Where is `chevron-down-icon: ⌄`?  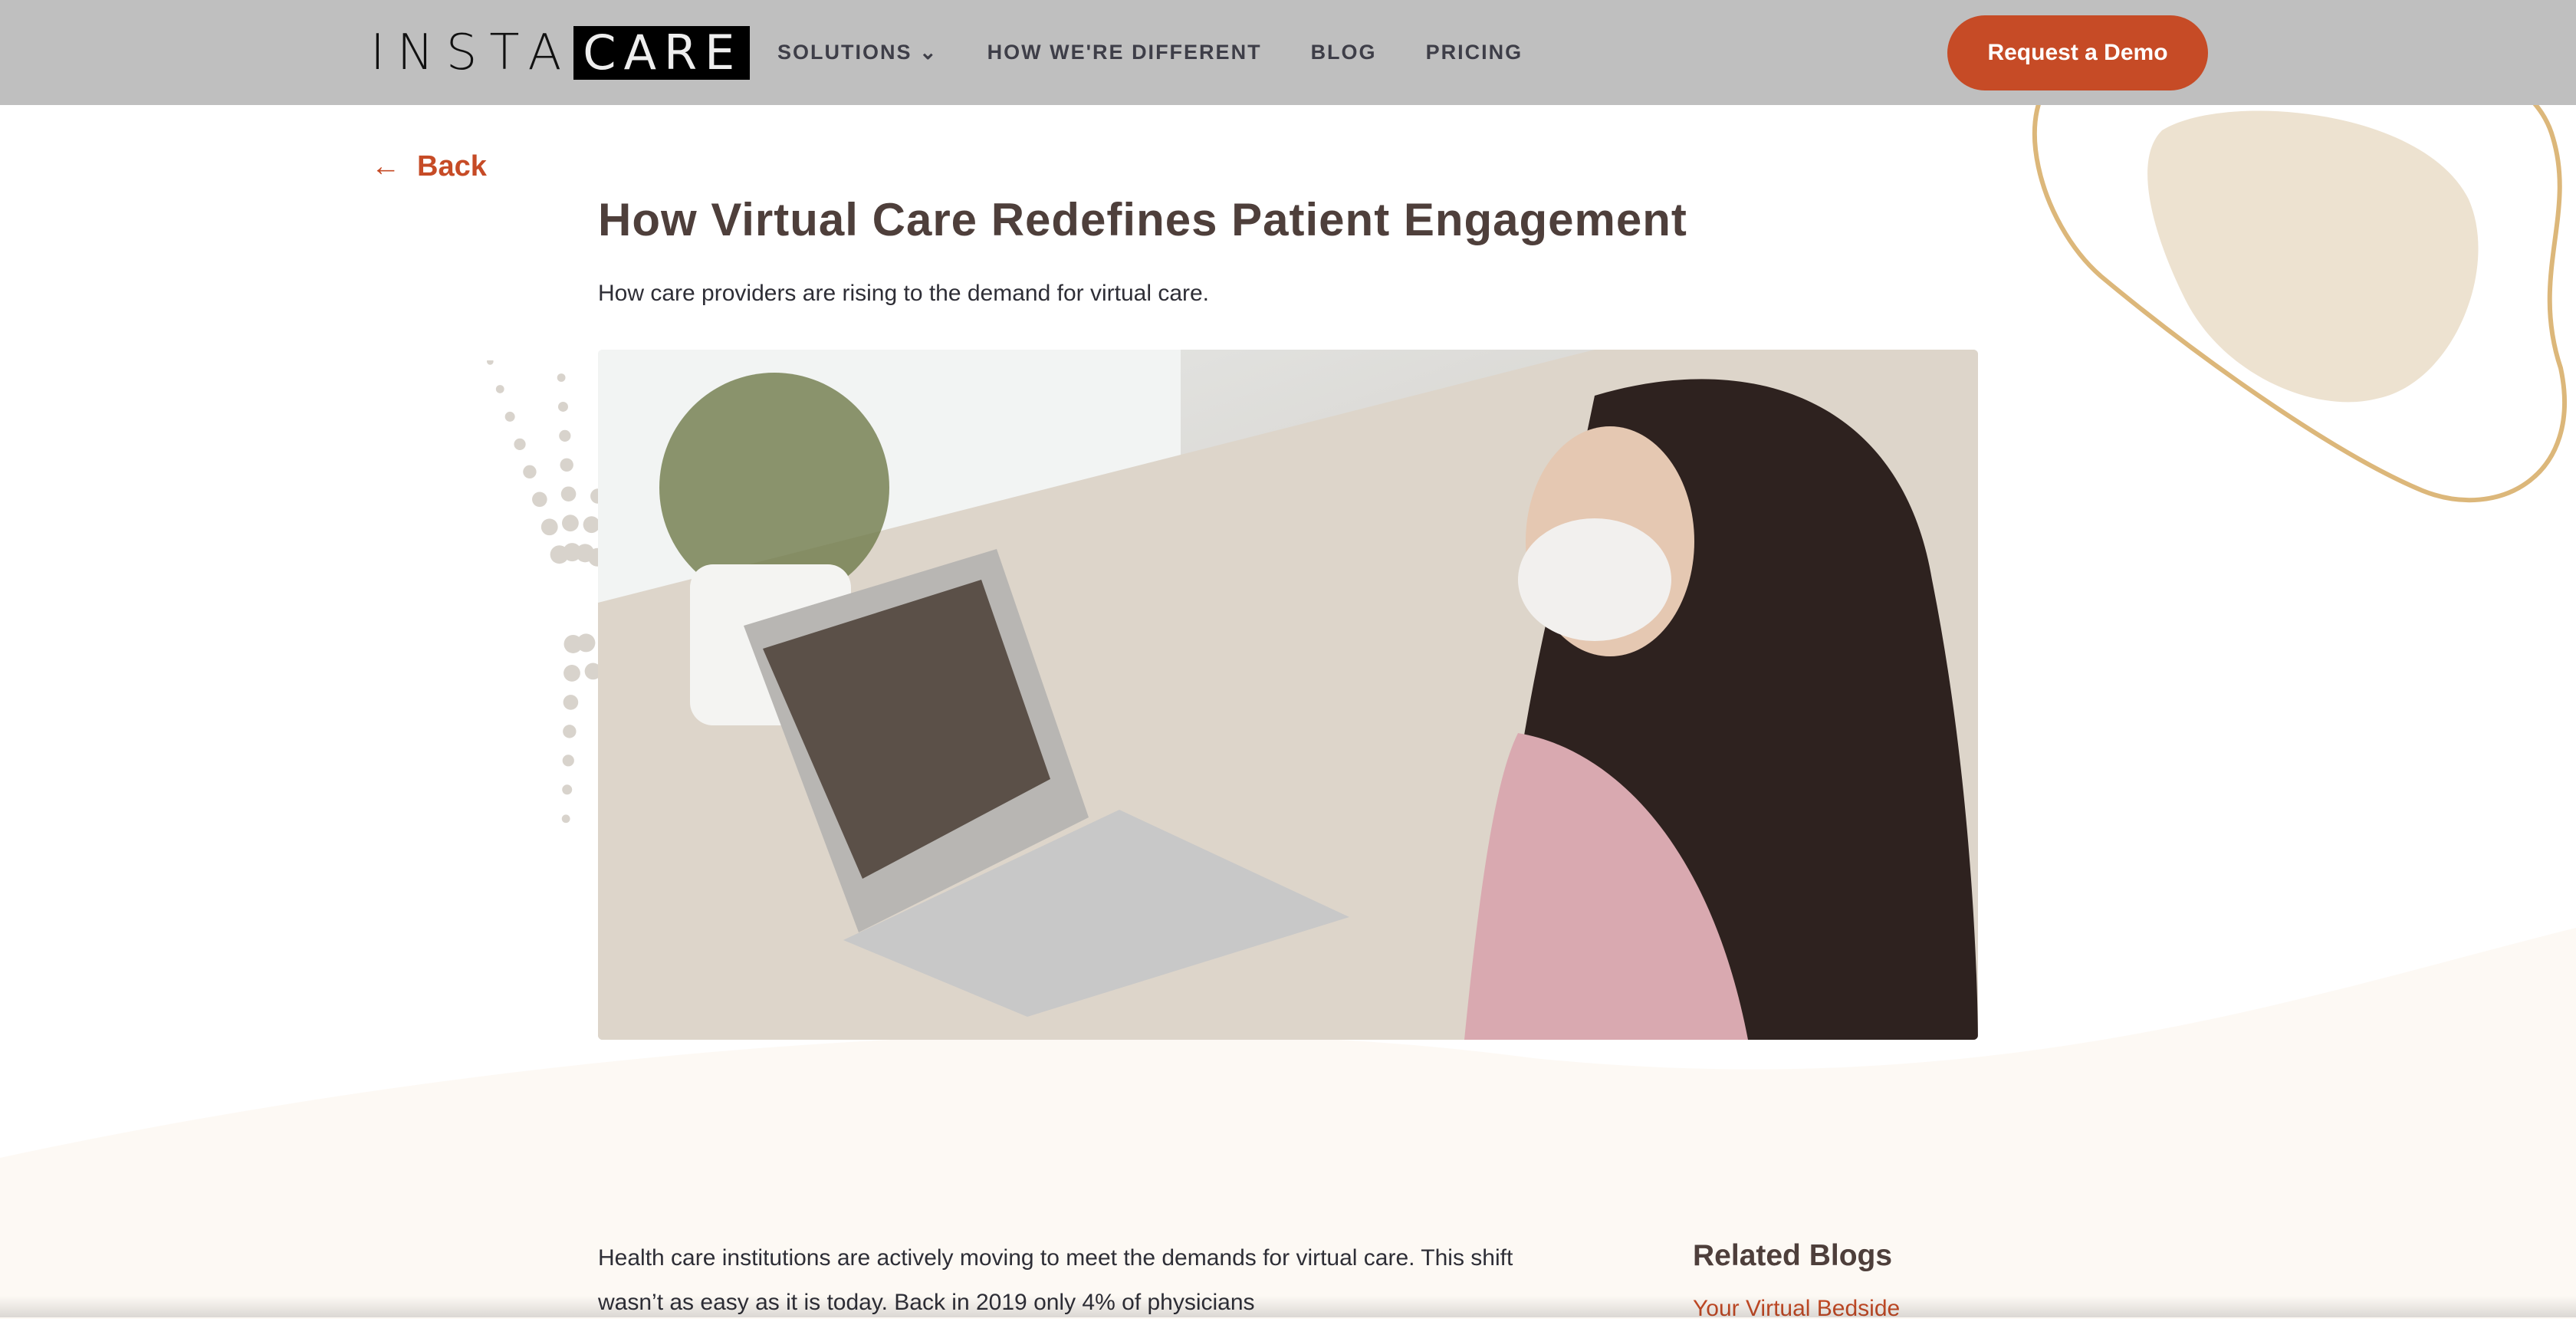
chevron-down-icon: ⌄ is located at coordinates (929, 52).